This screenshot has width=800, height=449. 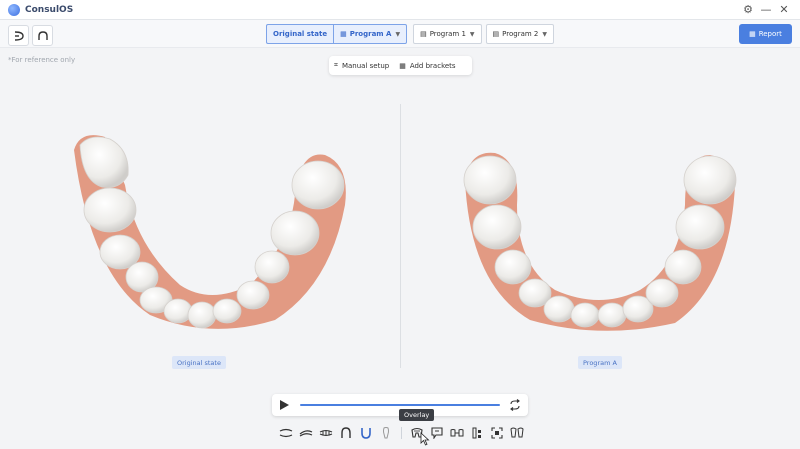 I want to click on occlusion-view-button, so click(x=286, y=433).